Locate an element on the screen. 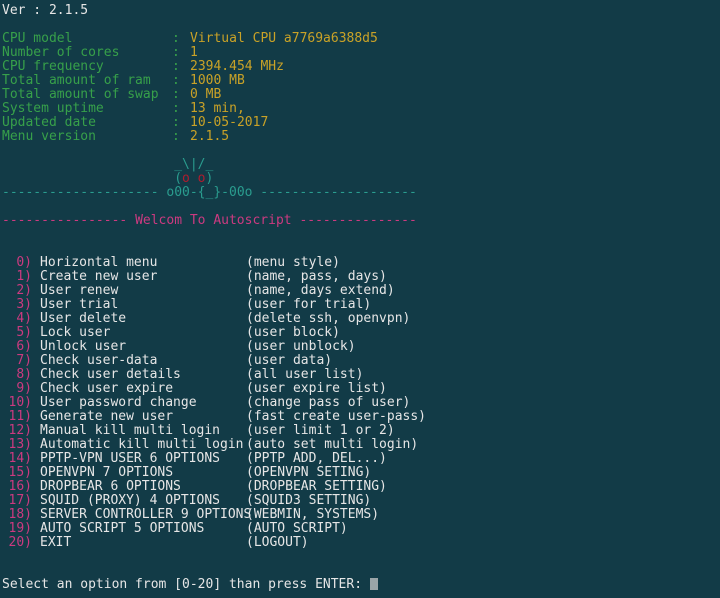 This screenshot has height=598, width=720. menu-option-number: 14) is located at coordinates (20, 458).